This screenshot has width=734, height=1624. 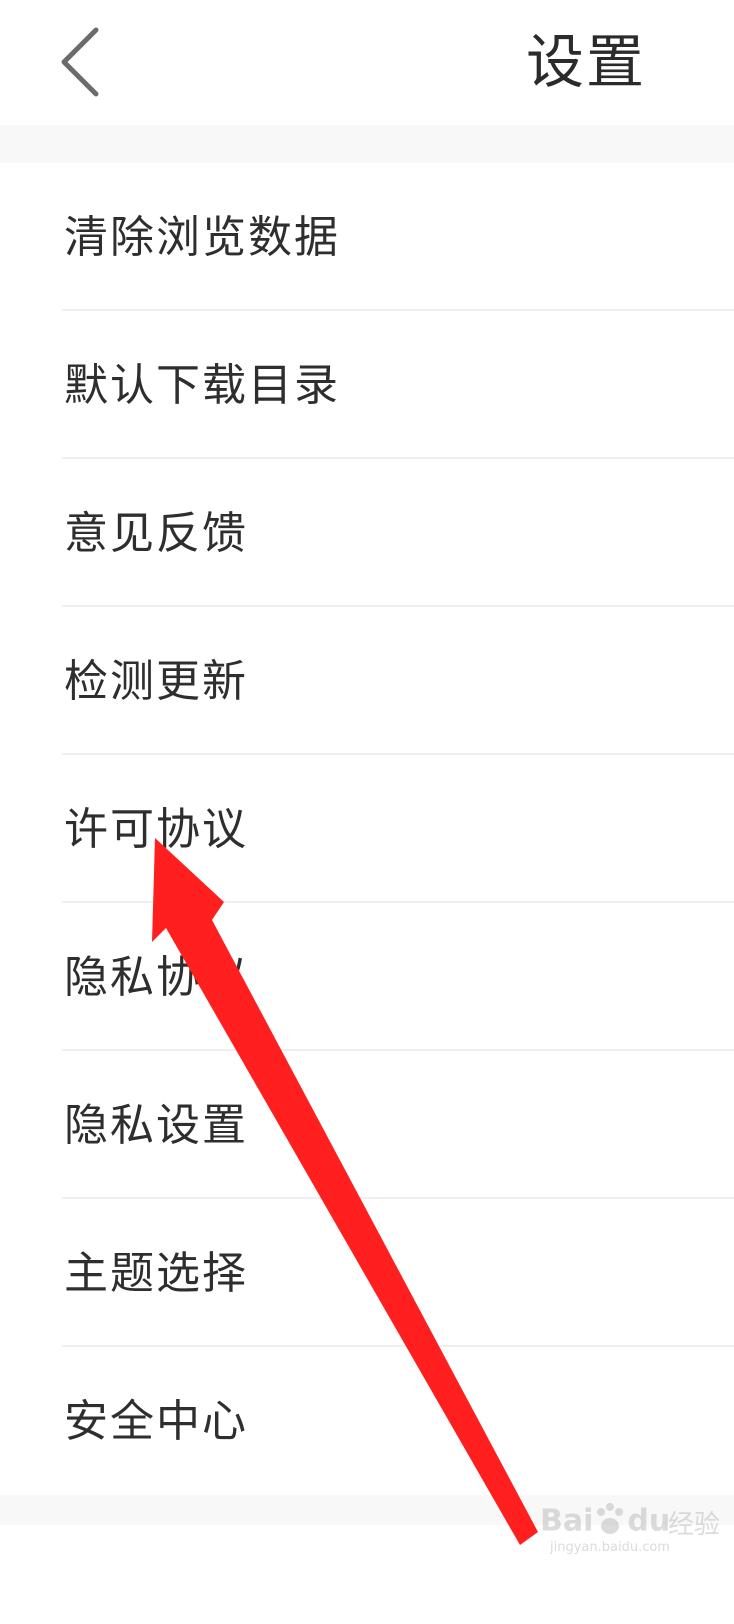 I want to click on menu-item-security-center: 安全中心, so click(x=367, y=1421).